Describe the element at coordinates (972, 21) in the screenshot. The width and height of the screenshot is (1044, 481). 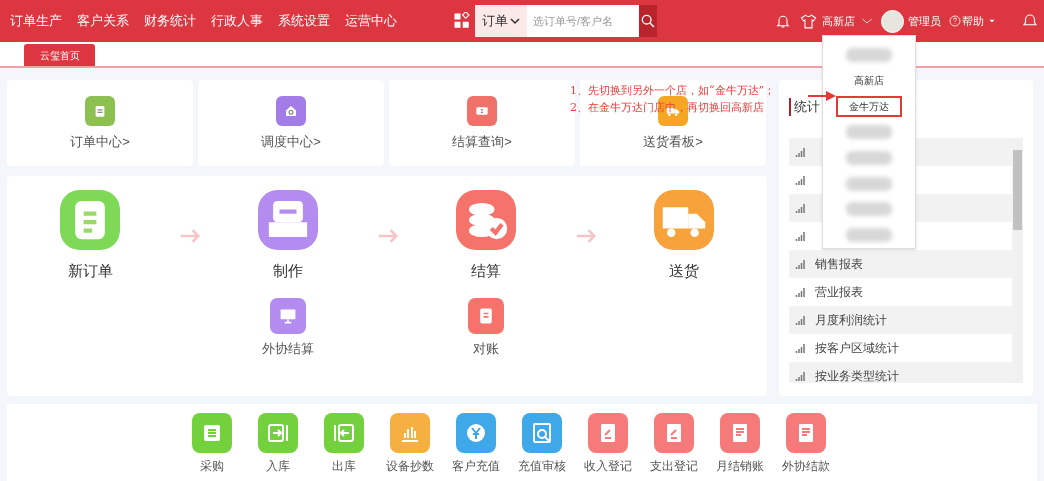
I see `help-menu: 帮助` at that location.